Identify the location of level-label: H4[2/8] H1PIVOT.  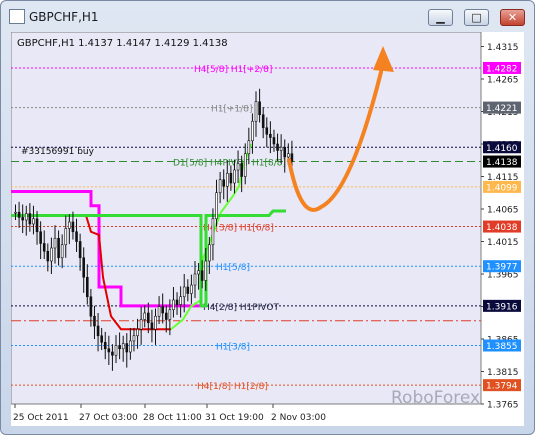
(241, 308).